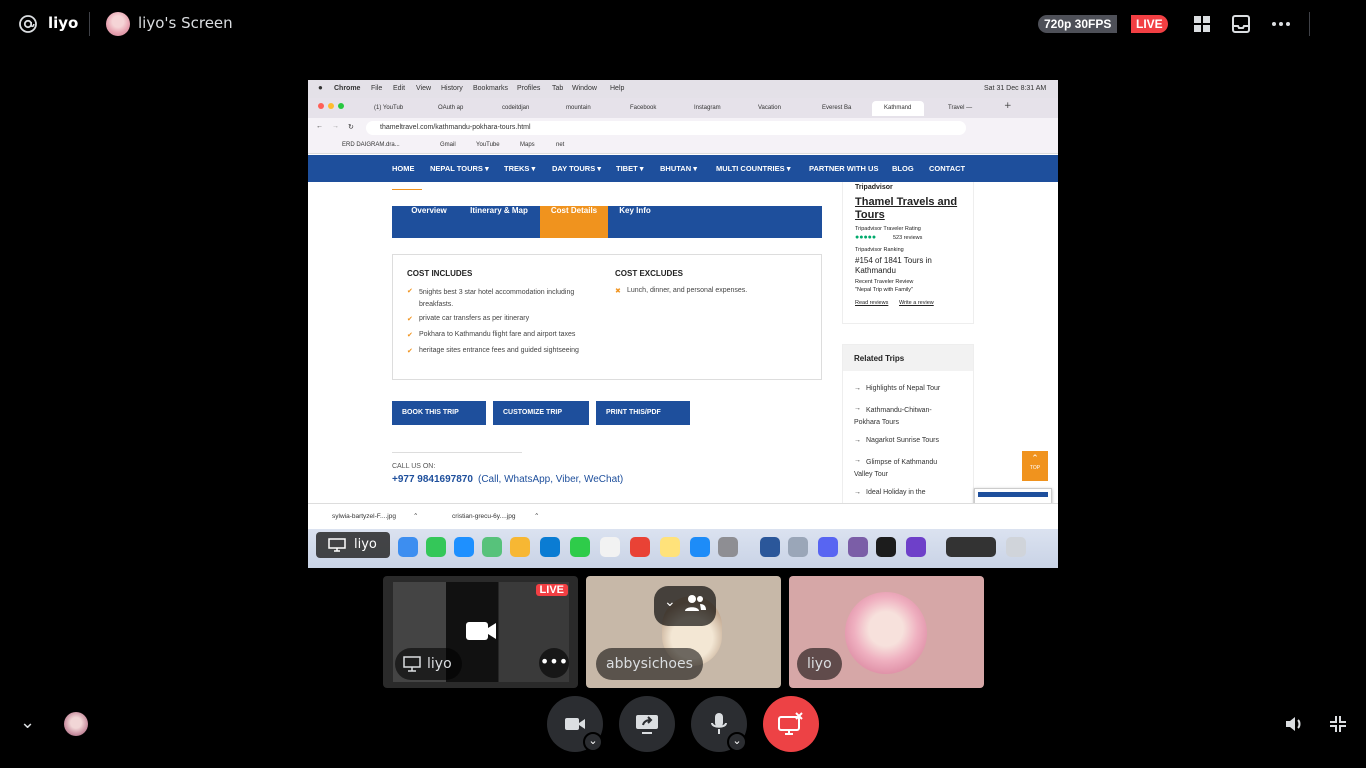  Describe the element at coordinates (321, 106) in the screenshot. I see `close-window-icon` at that location.